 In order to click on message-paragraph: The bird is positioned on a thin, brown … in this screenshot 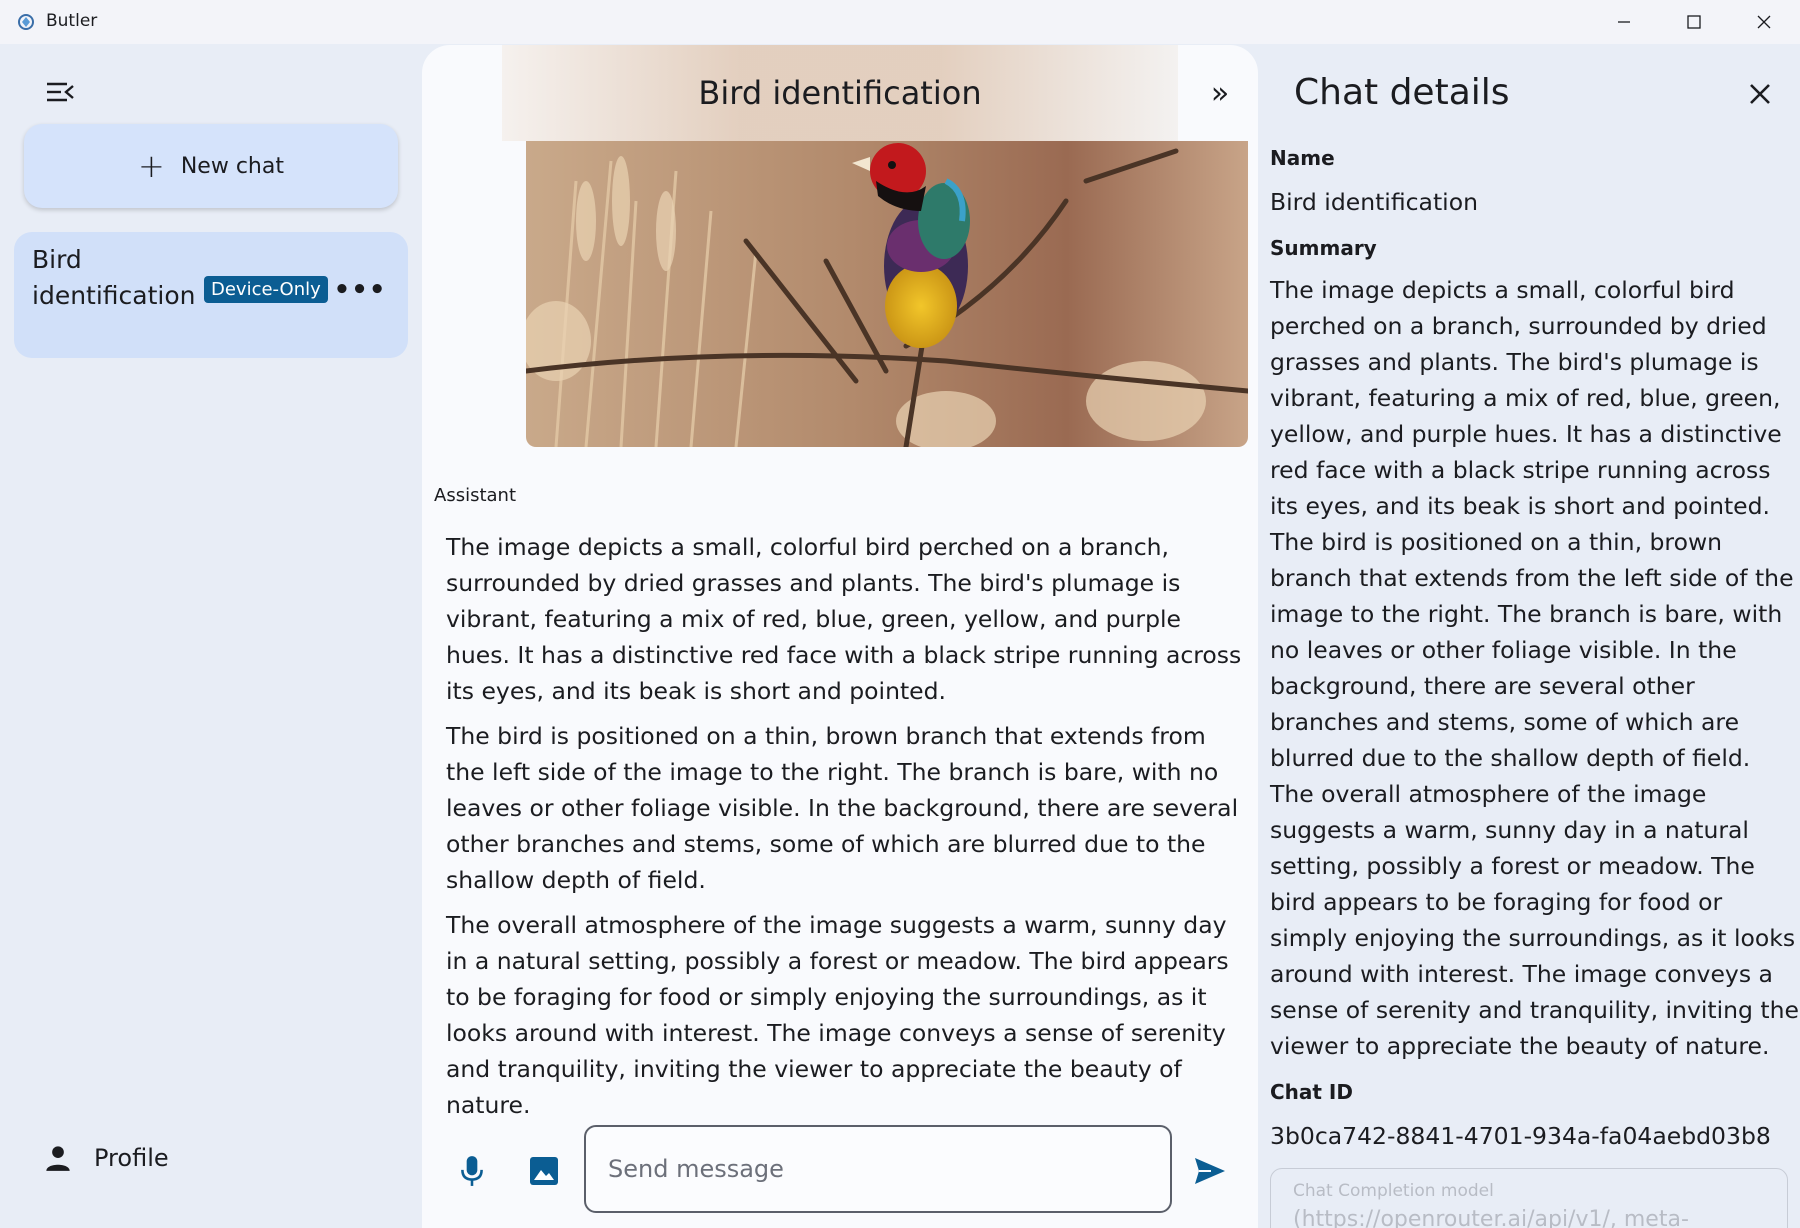, I will do `click(842, 808)`.